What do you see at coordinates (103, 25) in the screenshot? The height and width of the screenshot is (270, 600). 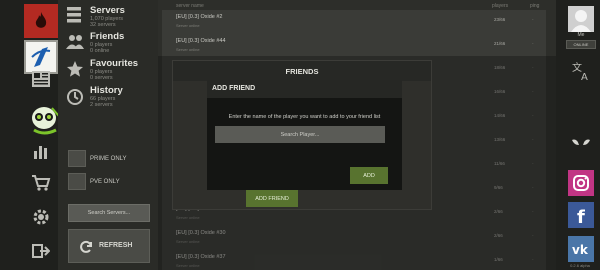 I see `nav-servers-sub2: 32 servers` at bounding box center [103, 25].